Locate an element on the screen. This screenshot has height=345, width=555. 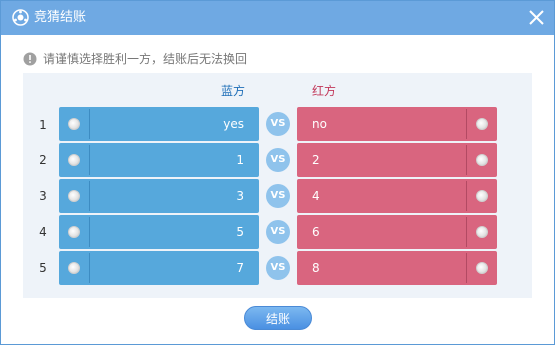
blue-option-value: 3 is located at coordinates (240, 196).